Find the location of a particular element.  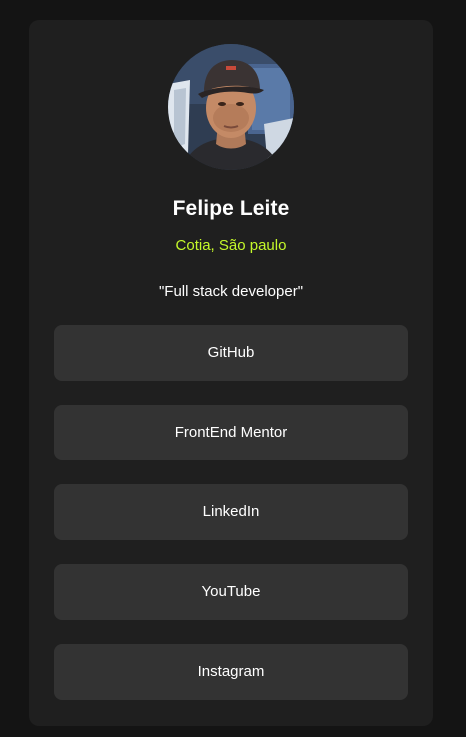

avatar is located at coordinates (231, 107).